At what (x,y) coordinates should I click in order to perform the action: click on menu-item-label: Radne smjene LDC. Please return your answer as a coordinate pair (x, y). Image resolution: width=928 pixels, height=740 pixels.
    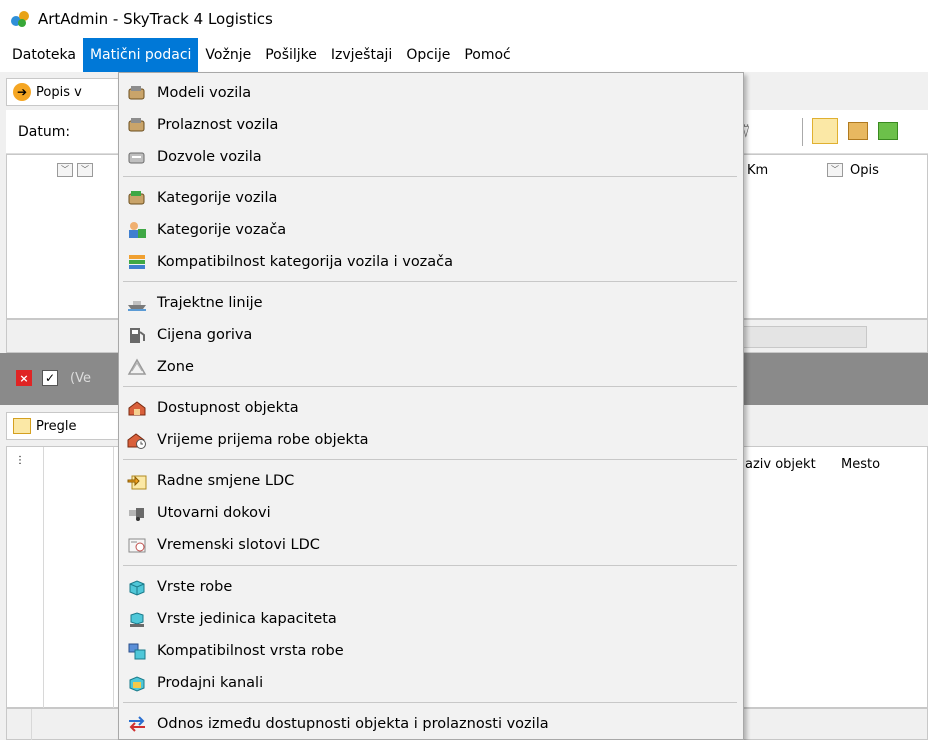
    Looking at the image, I should click on (226, 481).